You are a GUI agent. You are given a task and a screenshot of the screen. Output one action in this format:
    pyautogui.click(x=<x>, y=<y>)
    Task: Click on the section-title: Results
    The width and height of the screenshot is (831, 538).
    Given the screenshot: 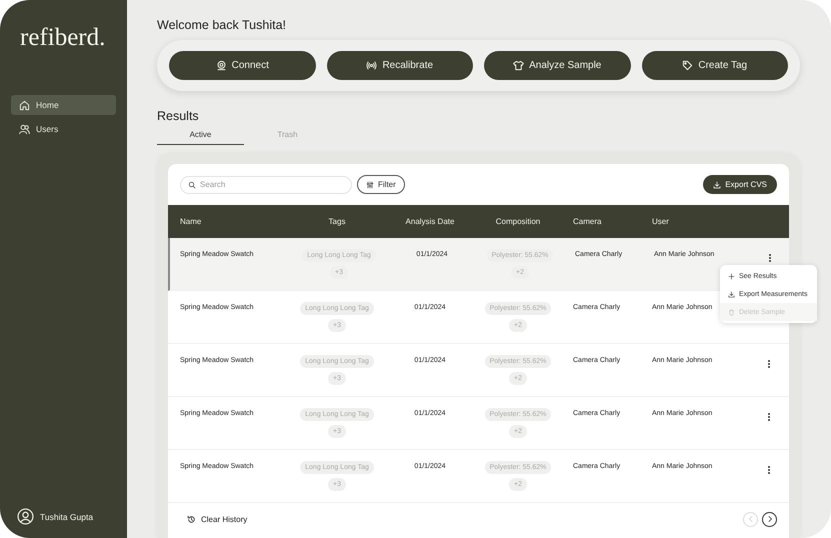 What is the action you would take?
    pyautogui.click(x=178, y=116)
    